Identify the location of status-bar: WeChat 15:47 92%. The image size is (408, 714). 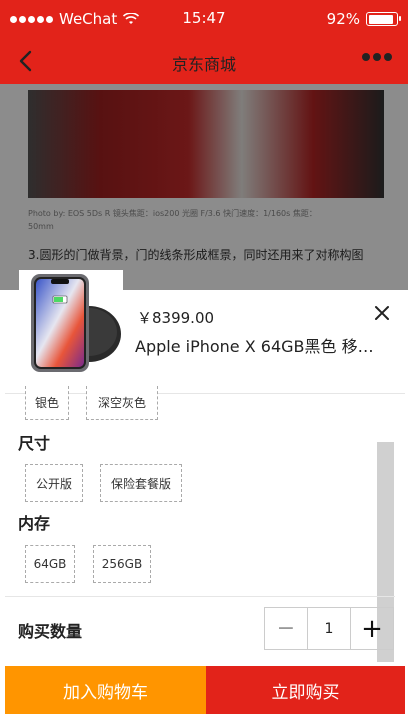
(204, 19).